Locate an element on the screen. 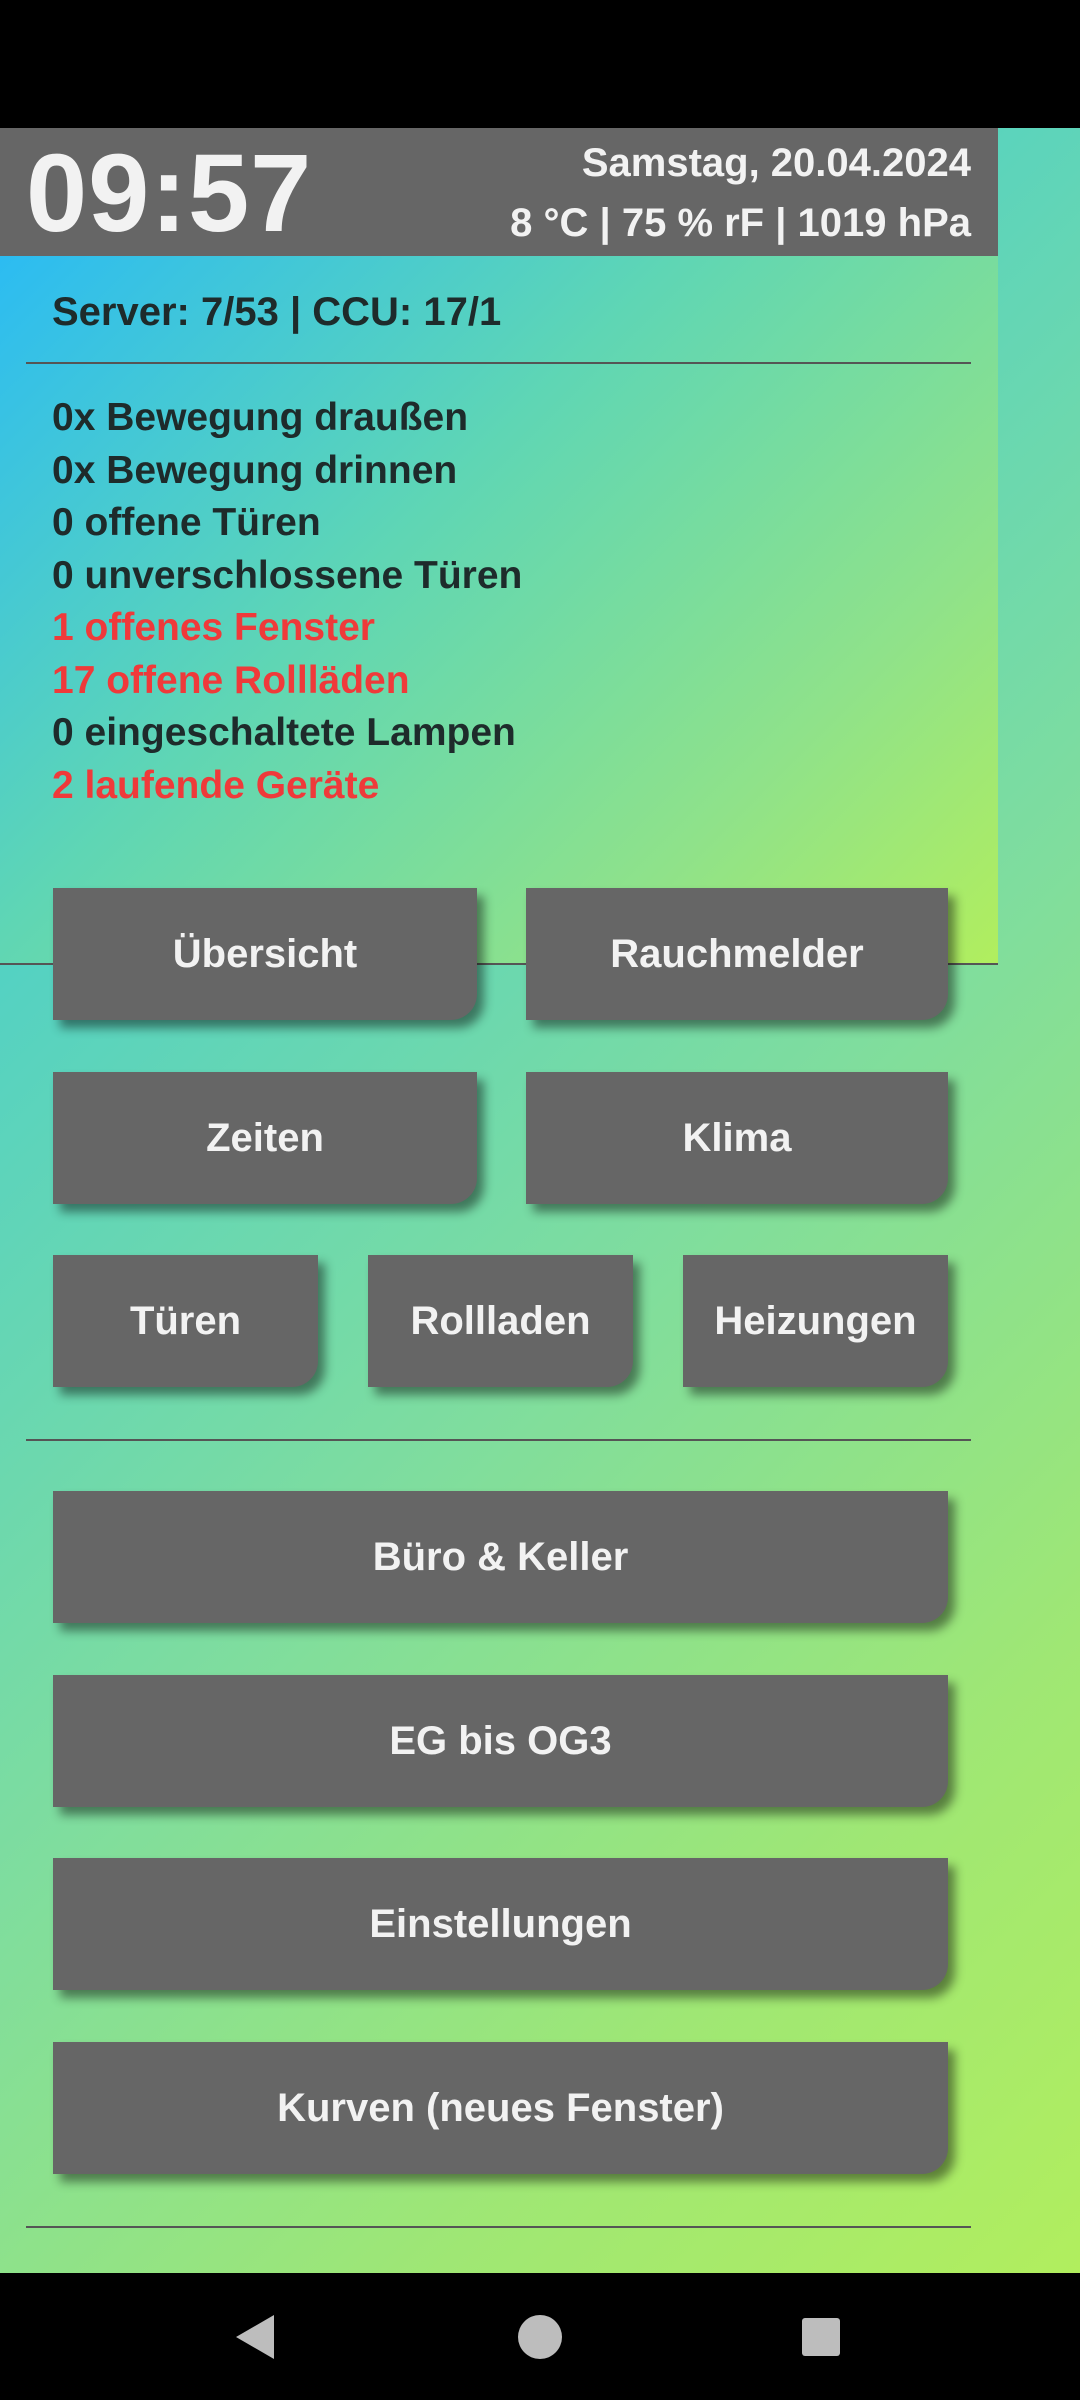 This screenshot has width=1080, height=2400. office-basement-button: Büro & Keller is located at coordinates (500, 1557).